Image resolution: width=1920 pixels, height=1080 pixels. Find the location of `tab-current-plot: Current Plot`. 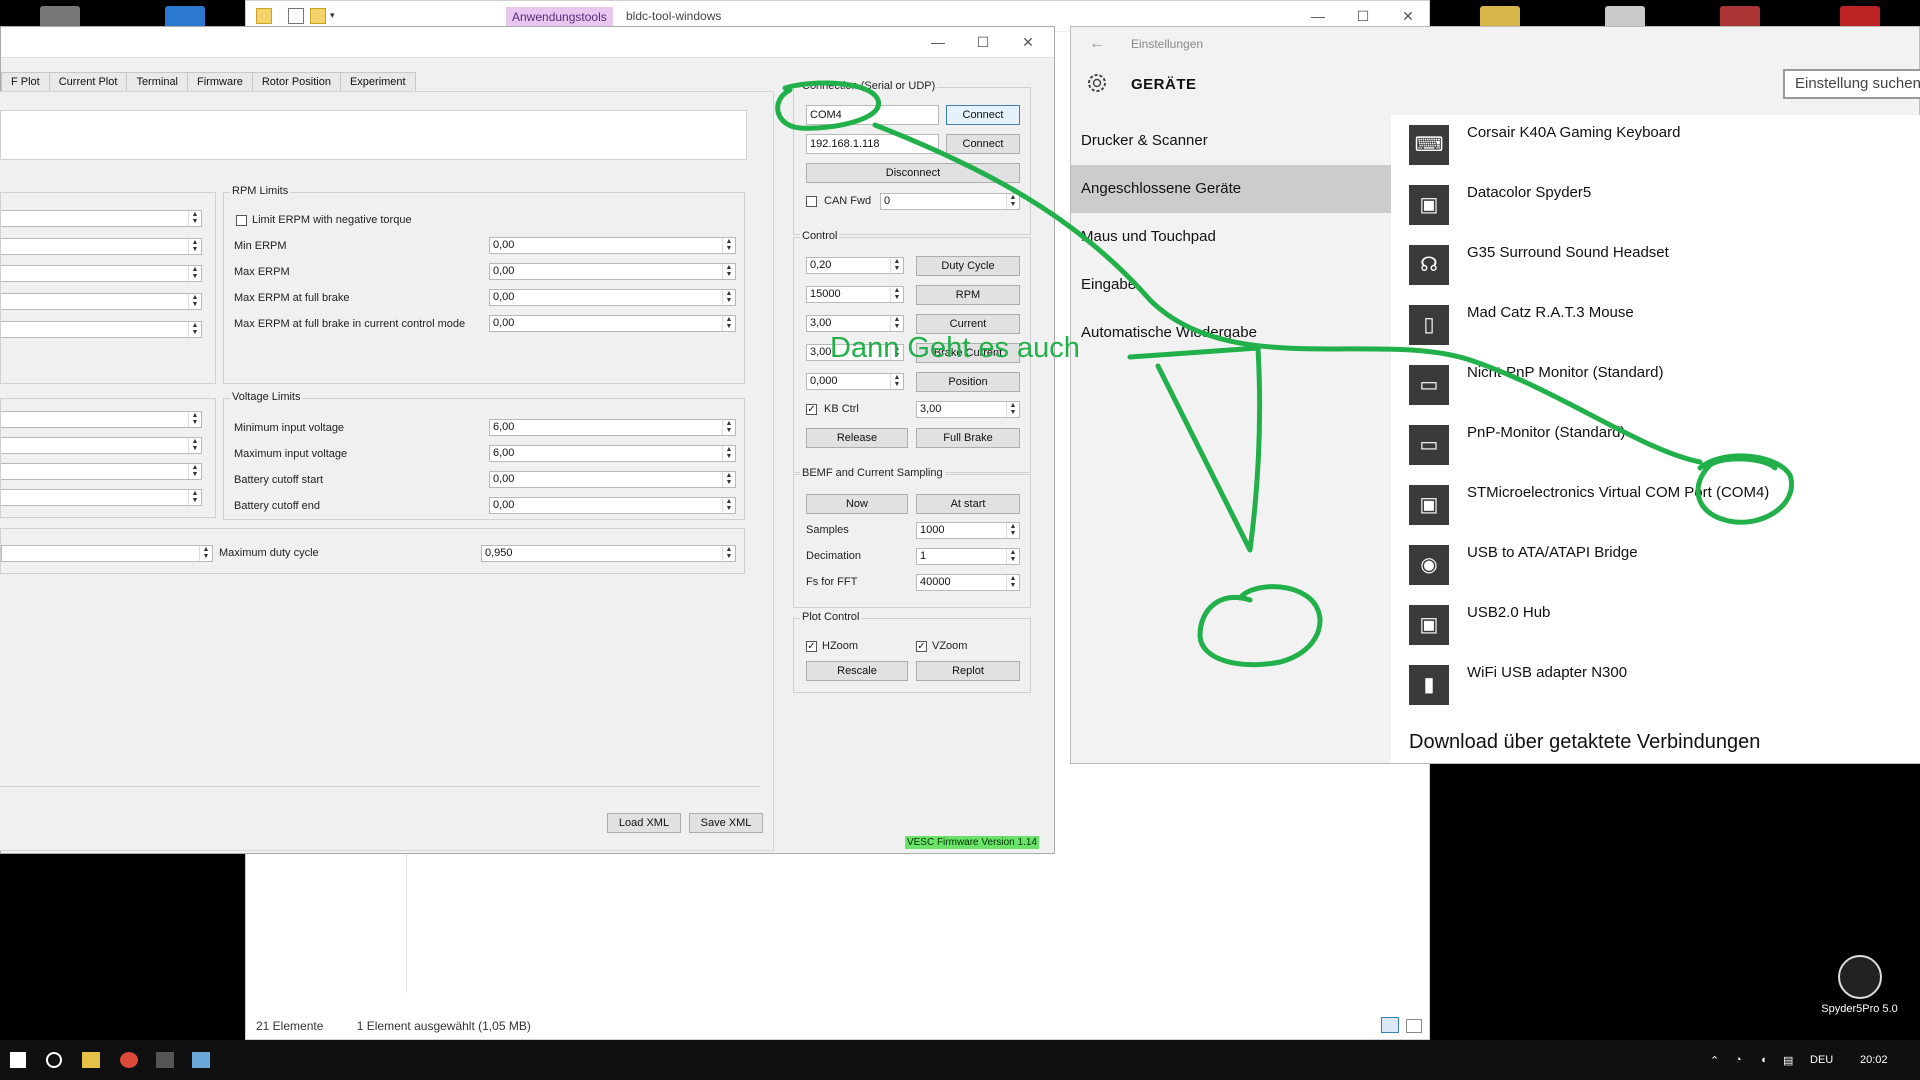

tab-current-plot: Current Plot is located at coordinates (88, 82).